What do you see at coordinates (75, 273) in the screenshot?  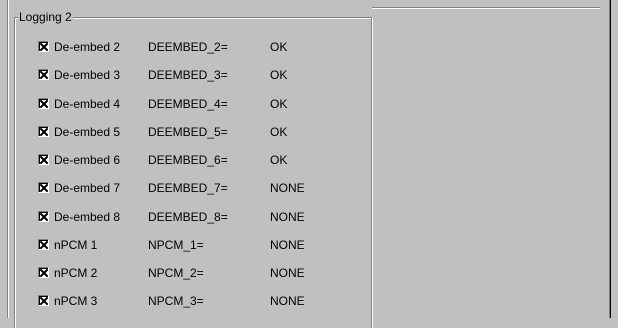 I see `checkbox-label: nPCM 2` at bounding box center [75, 273].